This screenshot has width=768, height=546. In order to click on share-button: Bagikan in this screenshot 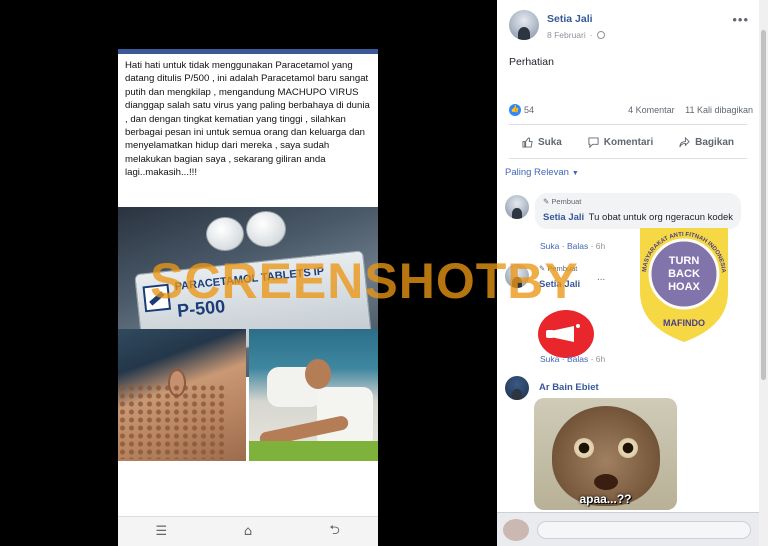, I will do `click(707, 142)`.